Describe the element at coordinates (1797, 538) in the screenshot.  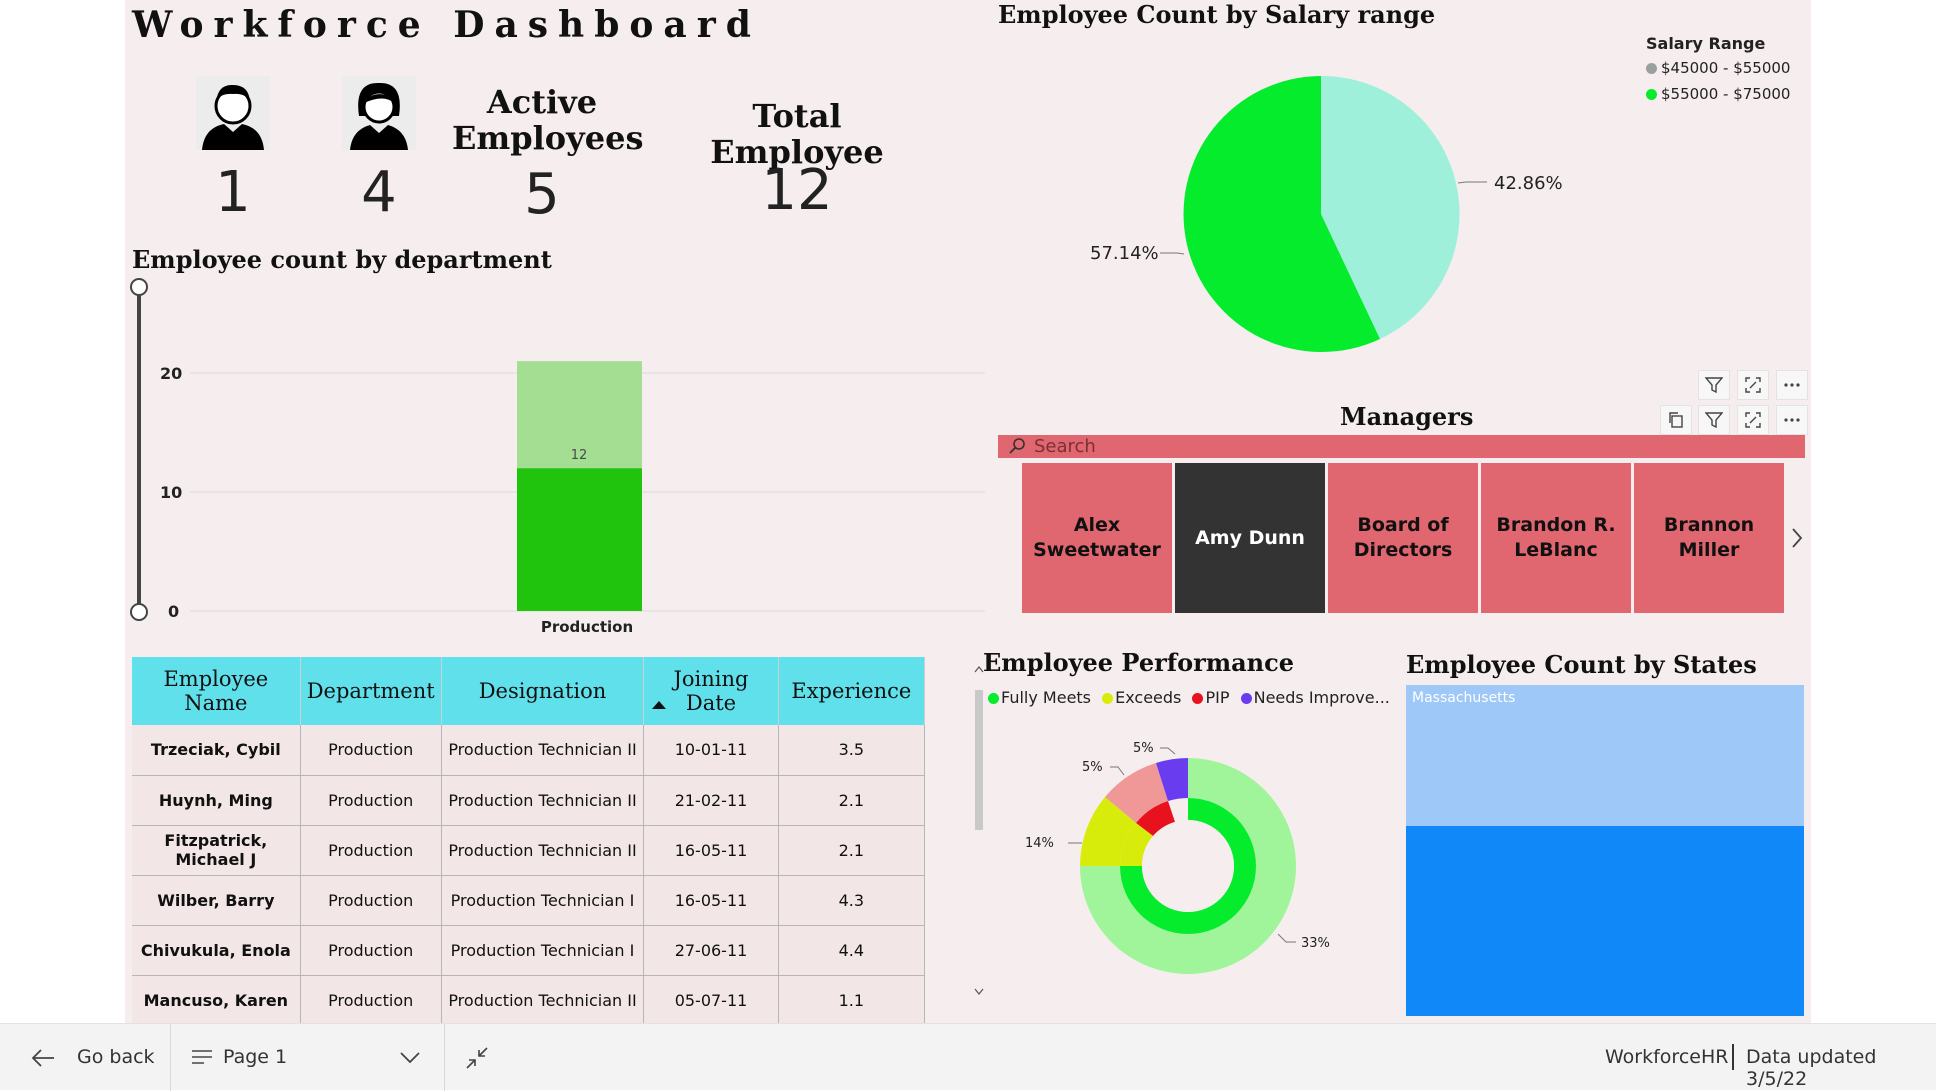
I see `chevron-right-icon` at that location.